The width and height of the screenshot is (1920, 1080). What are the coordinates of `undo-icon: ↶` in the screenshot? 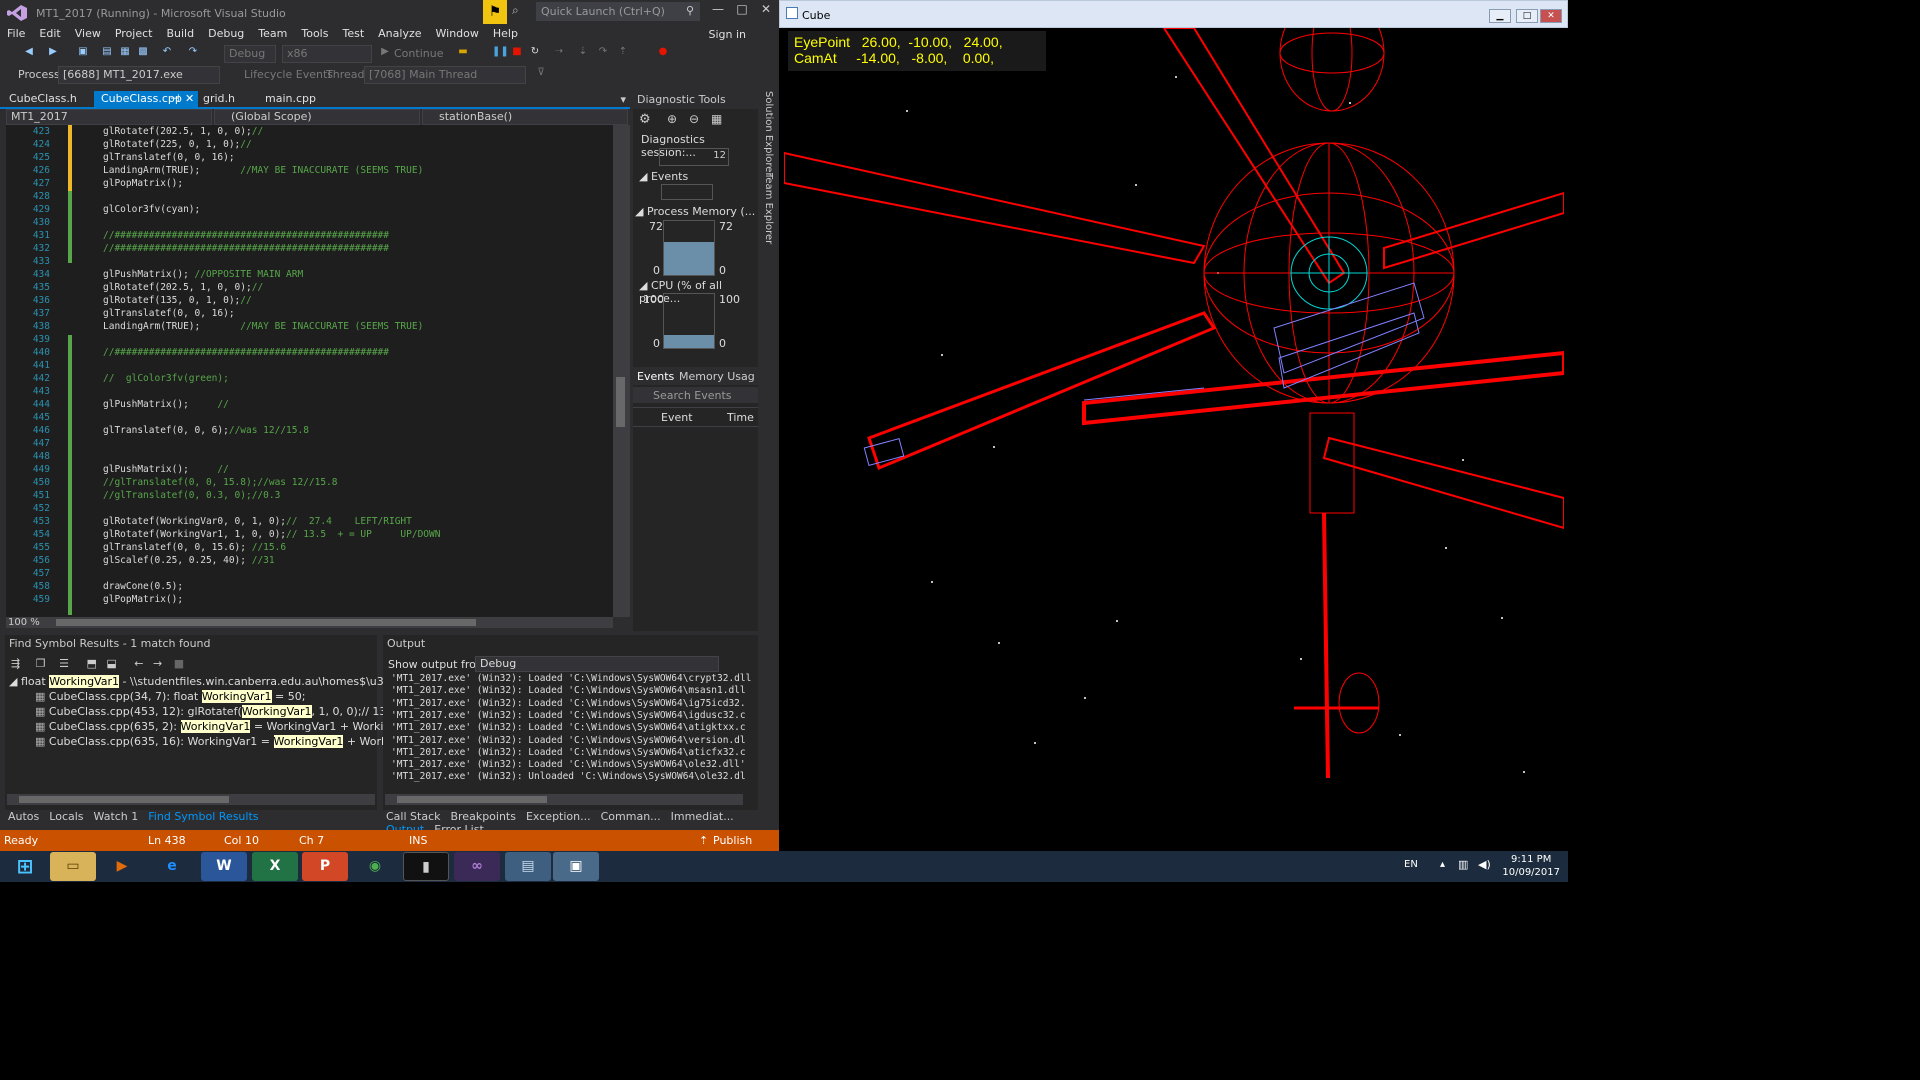 It's located at (167, 53).